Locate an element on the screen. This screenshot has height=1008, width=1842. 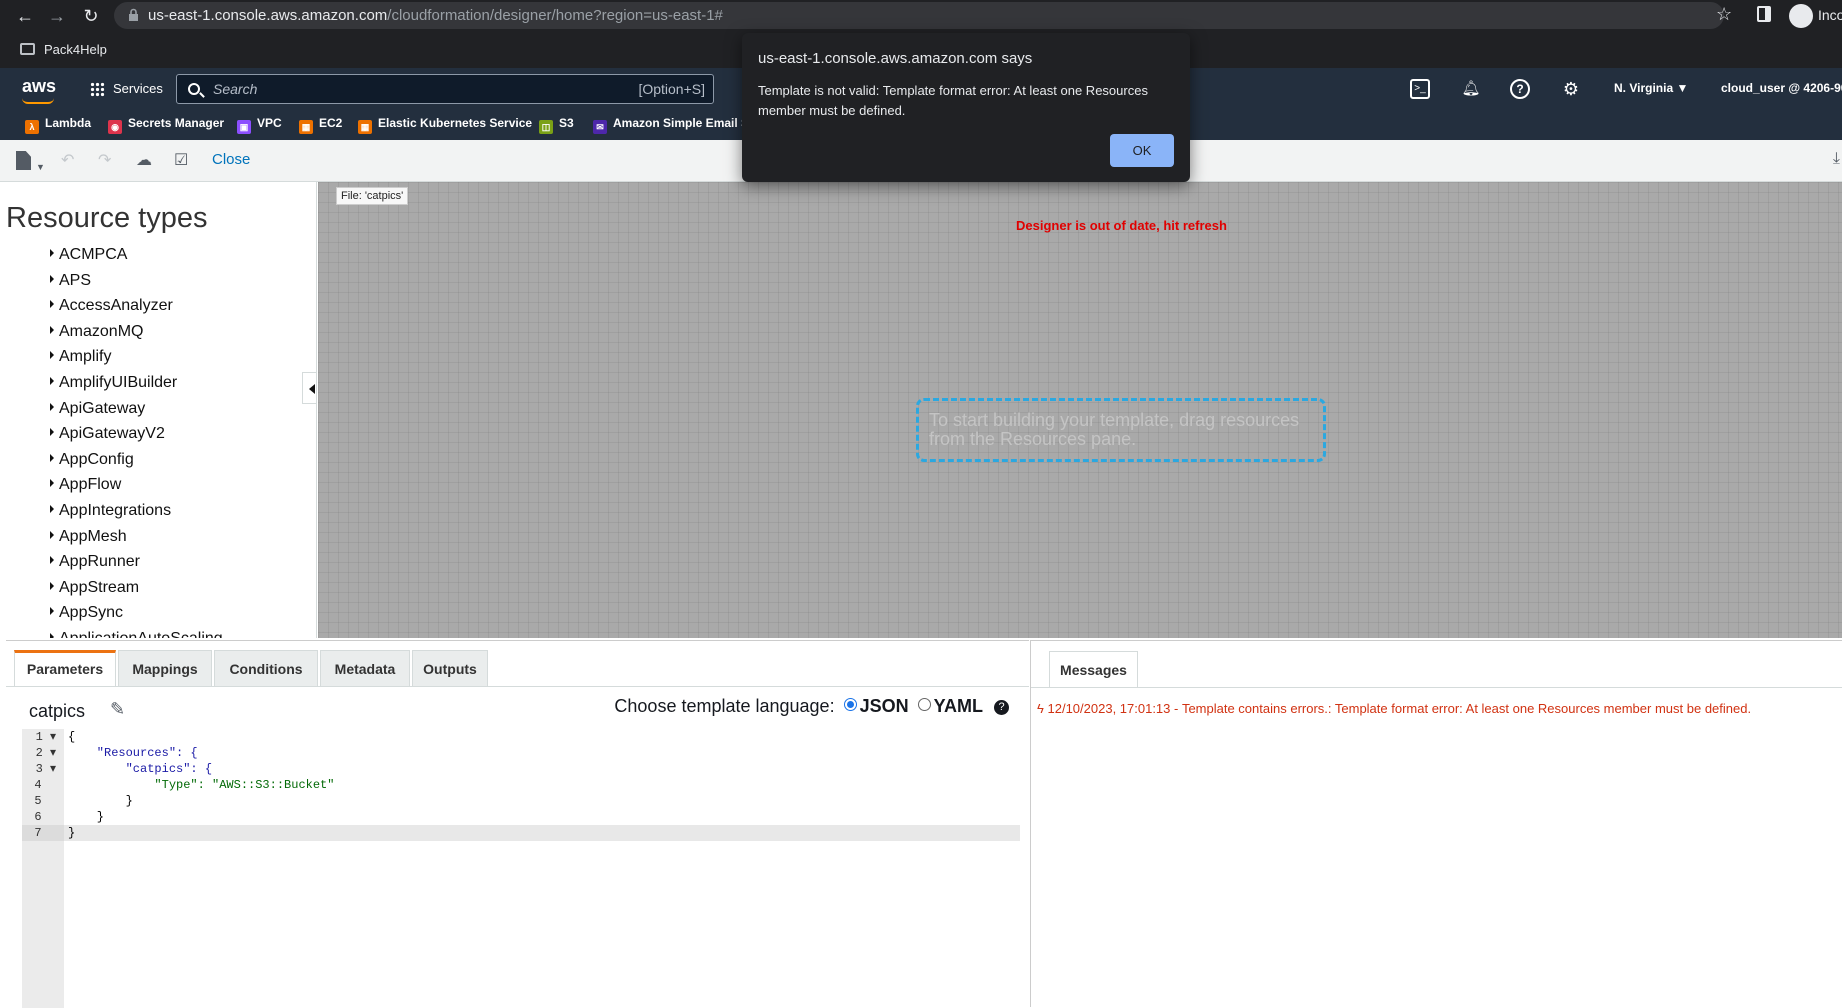
line-number: 4 is located at coordinates (38, 785).